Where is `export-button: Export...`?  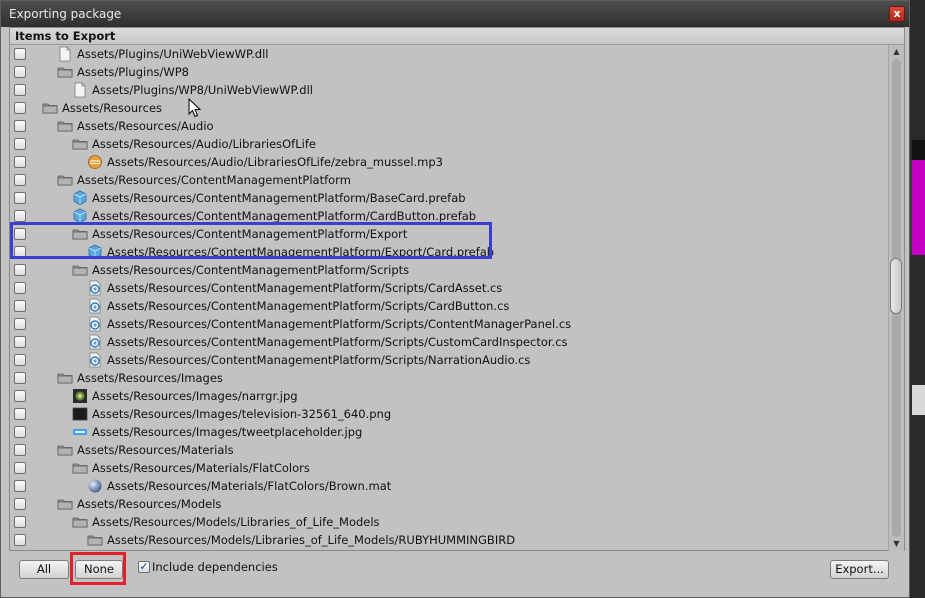
export-button: Export... is located at coordinates (859, 569).